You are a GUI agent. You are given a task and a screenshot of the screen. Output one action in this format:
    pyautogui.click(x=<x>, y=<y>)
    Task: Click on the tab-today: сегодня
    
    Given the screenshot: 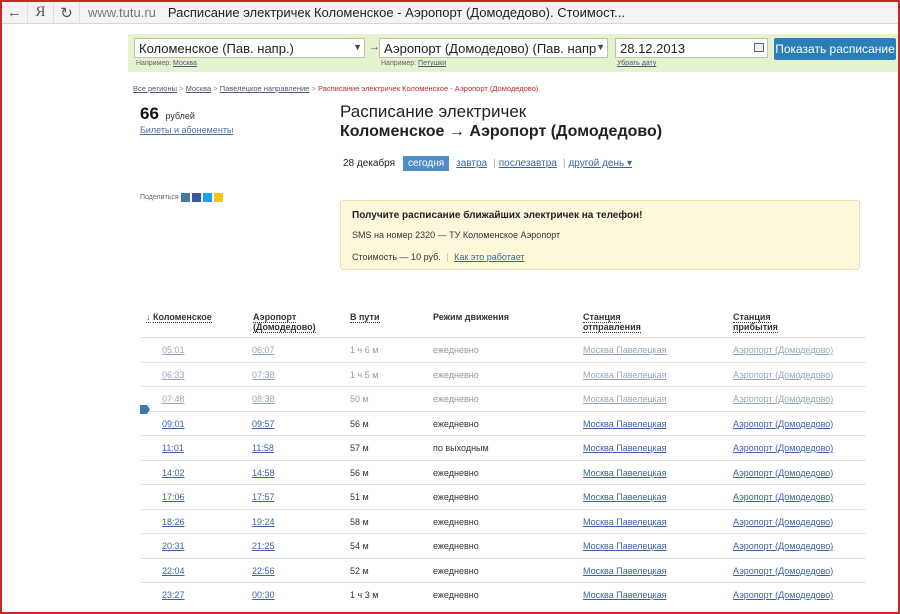 What is the action you would take?
    pyautogui.click(x=426, y=163)
    